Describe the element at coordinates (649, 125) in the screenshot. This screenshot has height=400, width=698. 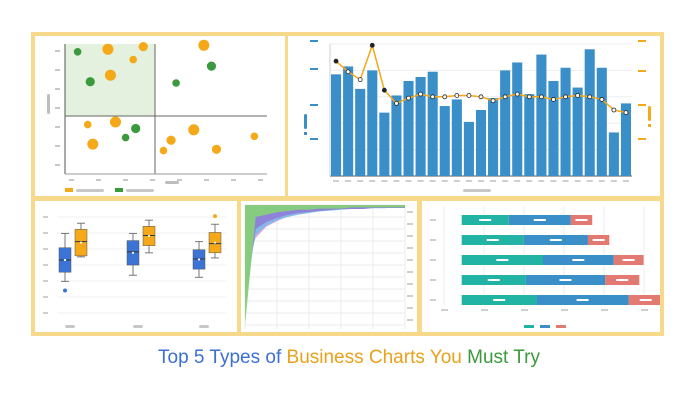
I see `right-axis-title-dot` at that location.